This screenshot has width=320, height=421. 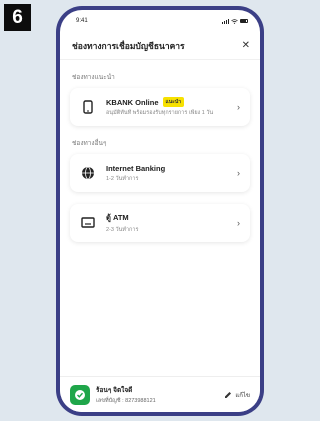 What do you see at coordinates (242, 395) in the screenshot?
I see `edit-label: แก้ไข` at bounding box center [242, 395].